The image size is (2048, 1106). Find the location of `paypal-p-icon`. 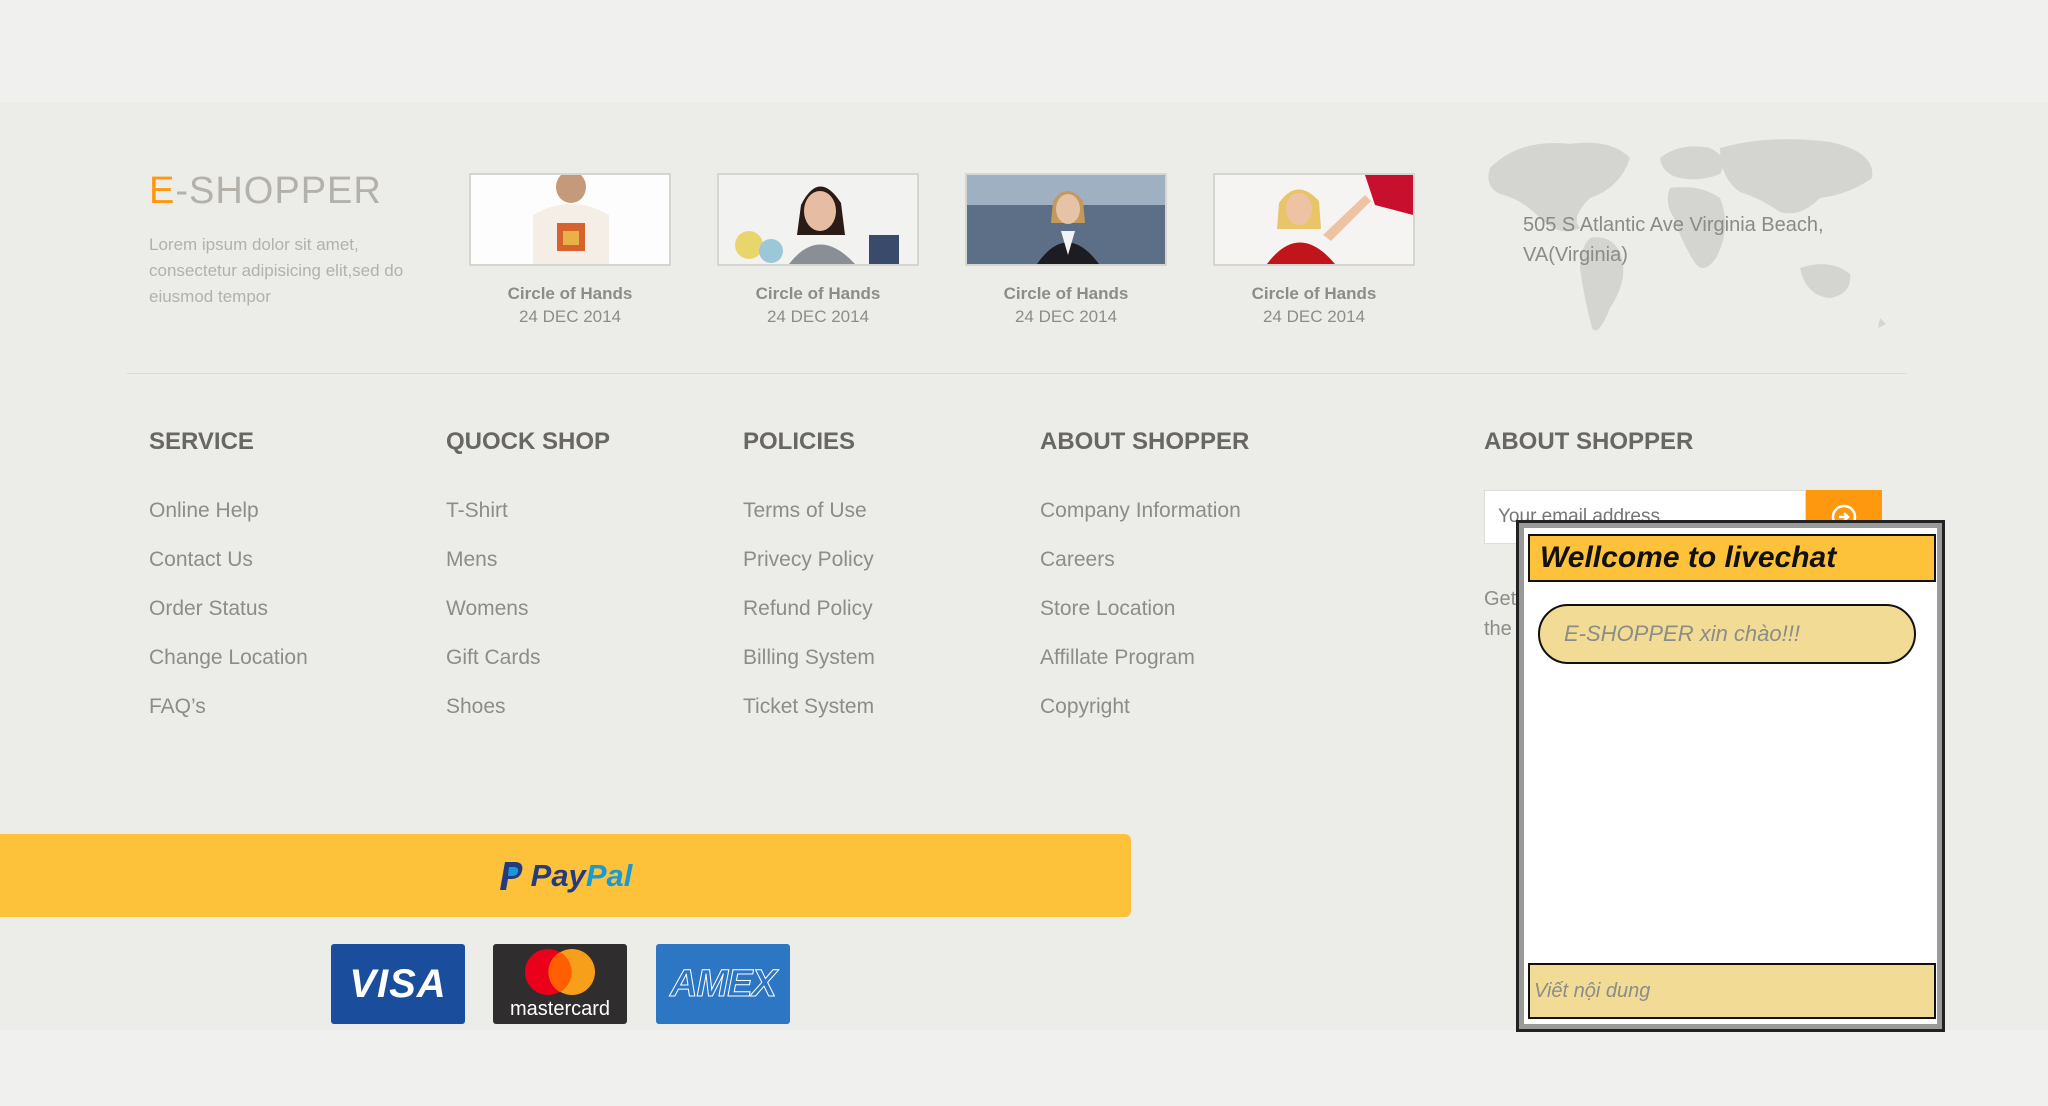

paypal-p-icon is located at coordinates (511, 875).